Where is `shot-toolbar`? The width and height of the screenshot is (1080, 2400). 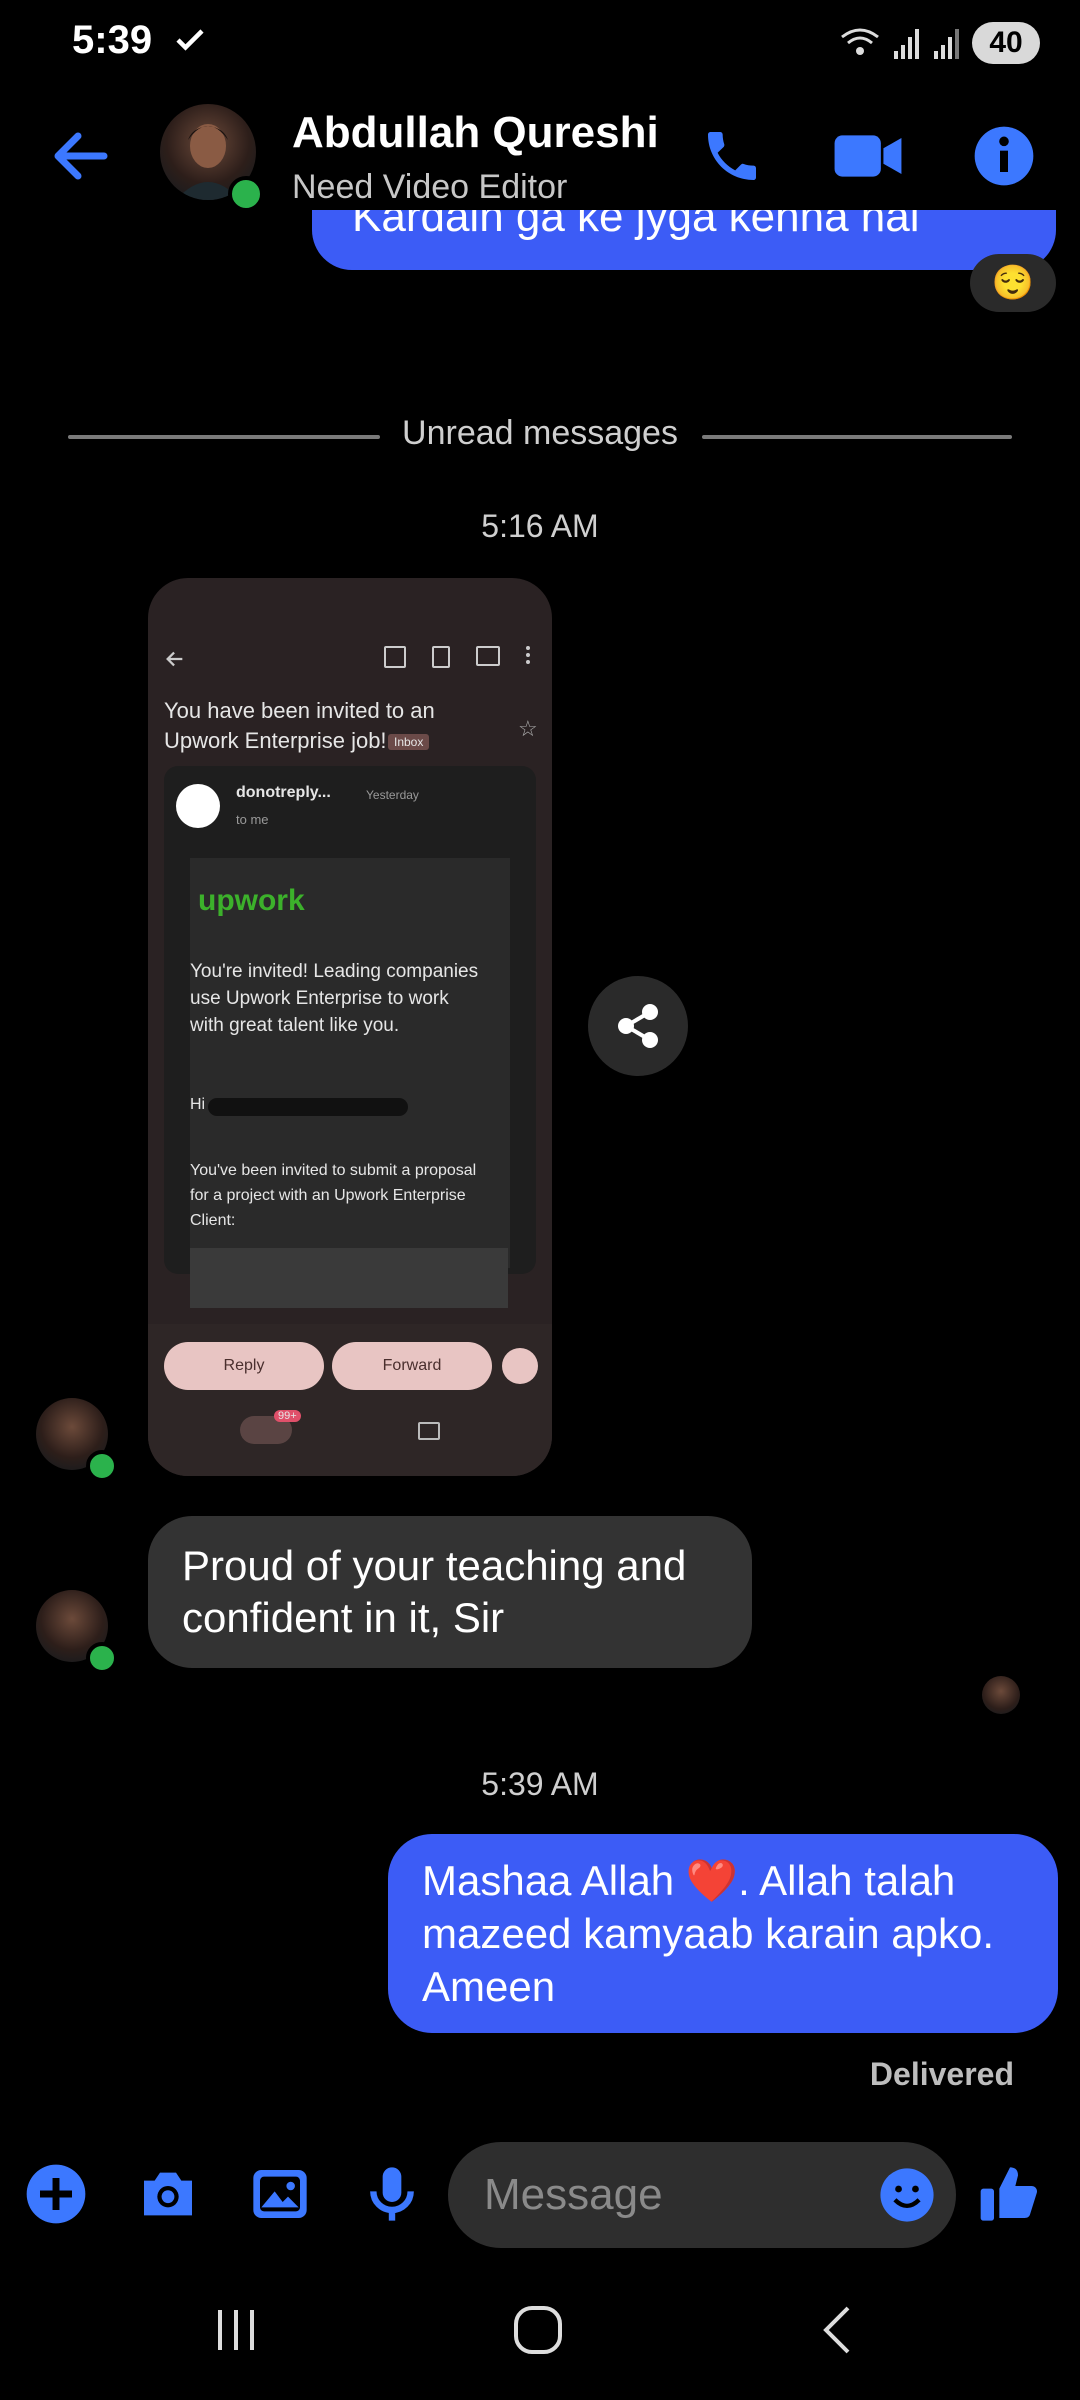 shot-toolbar is located at coordinates (459, 657).